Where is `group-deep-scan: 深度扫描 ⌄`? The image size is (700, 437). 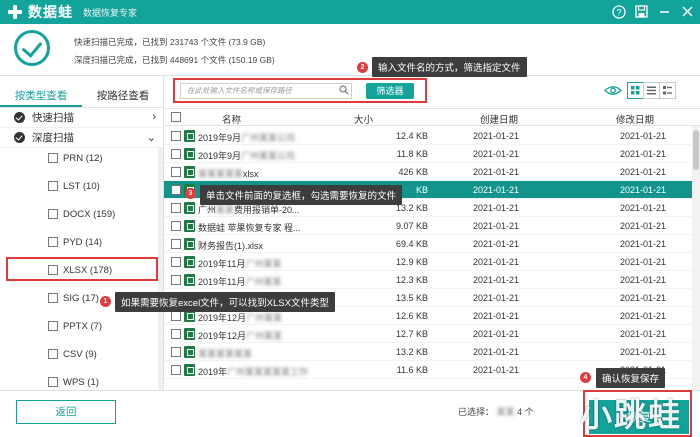
group-deep-scan: 深度扫描 ⌄ is located at coordinates (82, 138).